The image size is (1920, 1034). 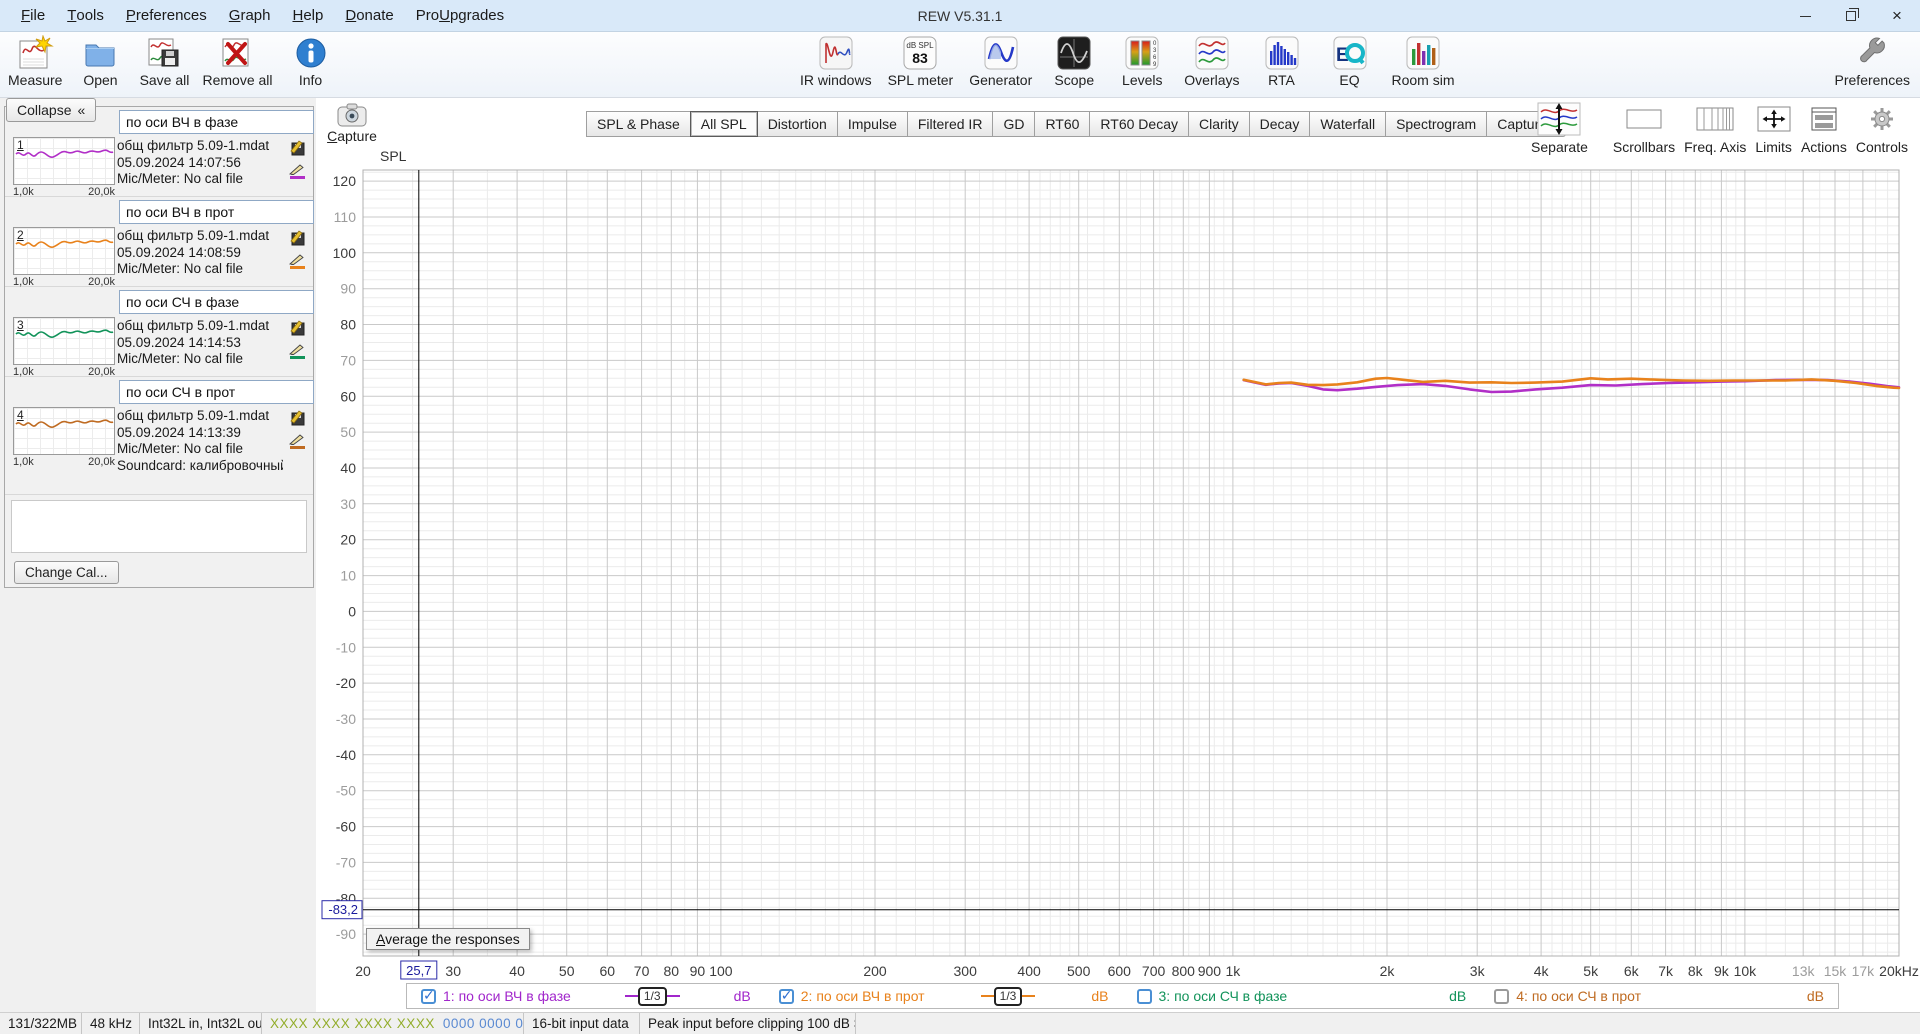 I want to click on limits-button: Limits, so click(x=1773, y=128).